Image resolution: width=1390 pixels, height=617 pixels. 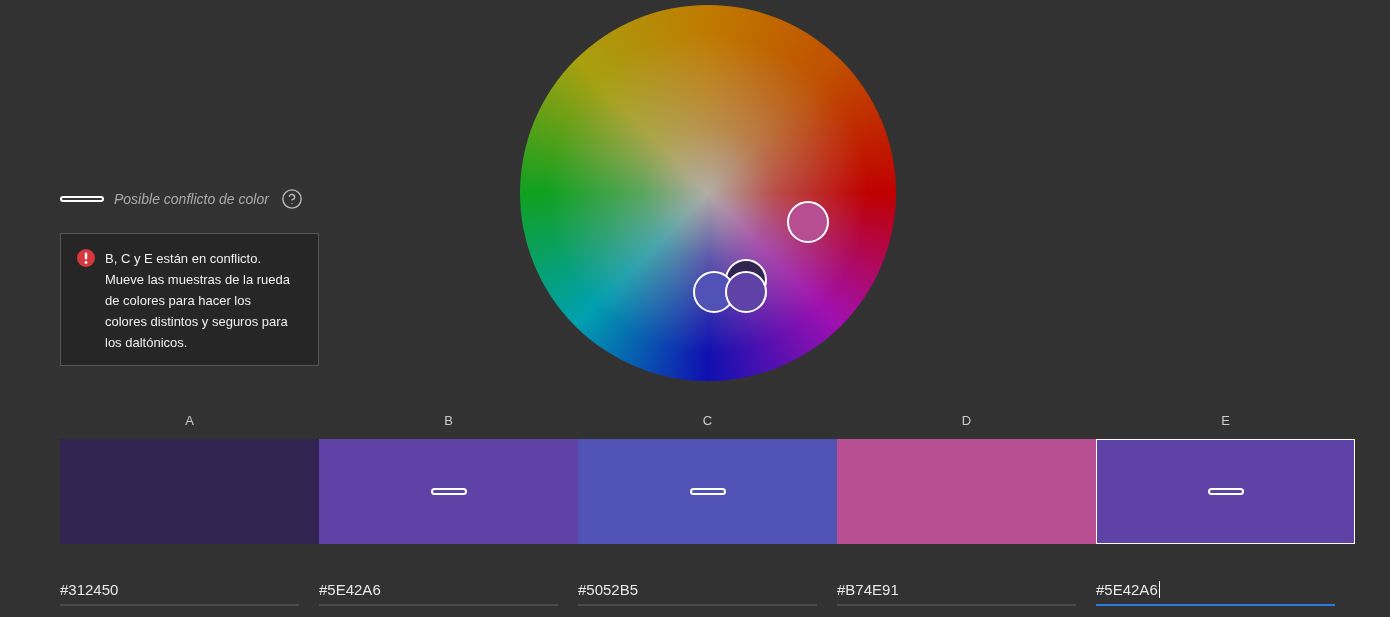 What do you see at coordinates (291, 199) in the screenshot?
I see `help-icon` at bounding box center [291, 199].